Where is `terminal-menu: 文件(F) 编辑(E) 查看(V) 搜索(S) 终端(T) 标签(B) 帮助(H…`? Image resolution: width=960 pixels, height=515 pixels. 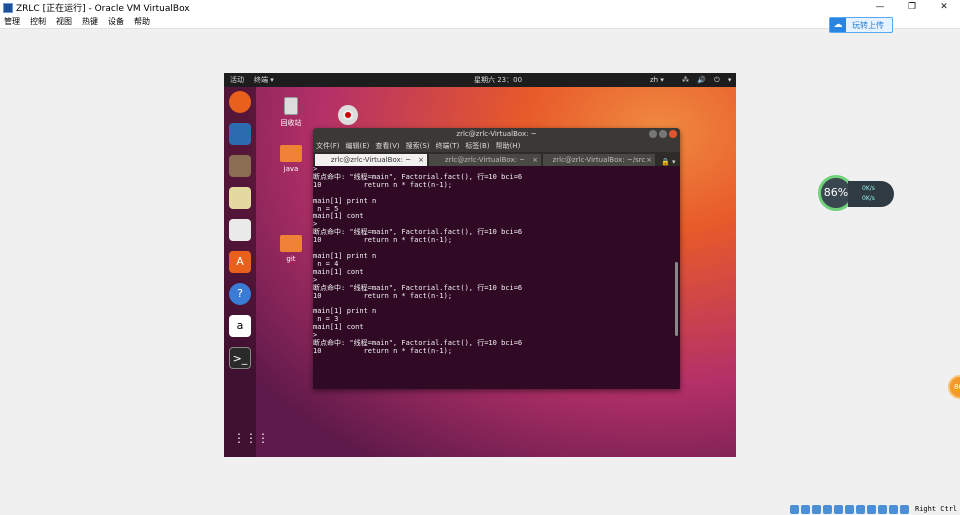
terminal-menu: 文件(F) 编辑(E) 查看(V) 搜索(S) 终端(T) 标签(B) 帮助(H… is located at coordinates (496, 146).